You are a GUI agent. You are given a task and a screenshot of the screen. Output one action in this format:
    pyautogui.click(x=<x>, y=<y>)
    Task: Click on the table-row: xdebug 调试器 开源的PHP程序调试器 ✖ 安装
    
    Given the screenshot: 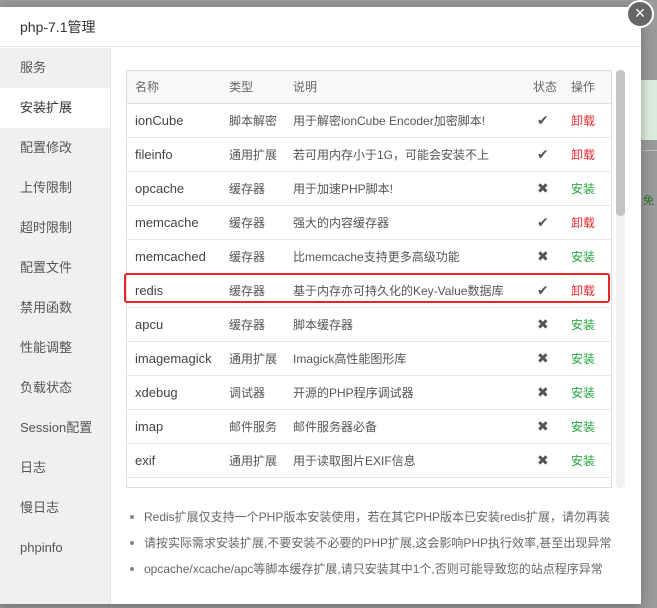 What is the action you would take?
    pyautogui.click(x=369, y=392)
    